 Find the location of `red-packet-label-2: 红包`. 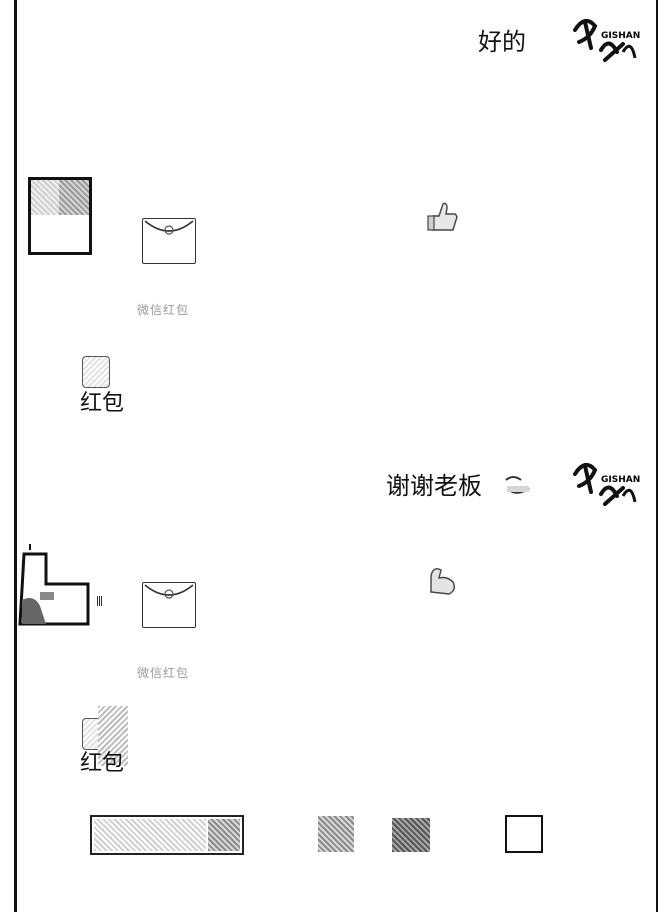

red-packet-label-2: 红包 is located at coordinates (102, 763).